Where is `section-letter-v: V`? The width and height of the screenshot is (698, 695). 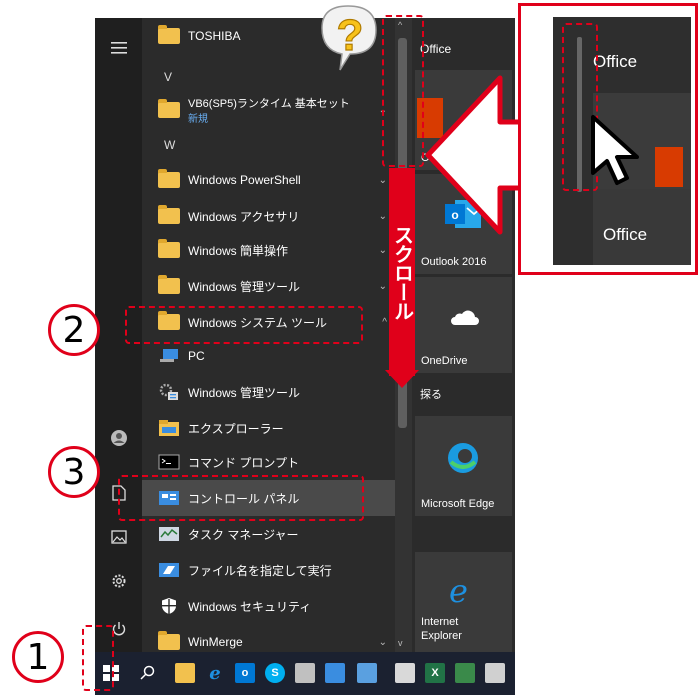
section-letter-v: V is located at coordinates (168, 77).